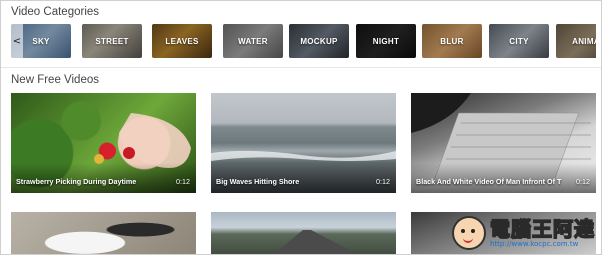 This screenshot has height=255, width=602. Describe the element at coordinates (41, 41) in the screenshot. I see `category-label: SKY` at that location.